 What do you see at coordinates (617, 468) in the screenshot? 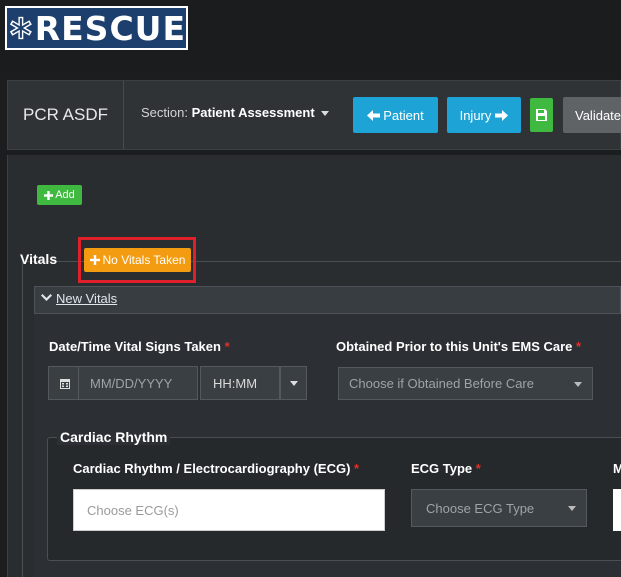
I see `cut-off-label: M` at bounding box center [617, 468].